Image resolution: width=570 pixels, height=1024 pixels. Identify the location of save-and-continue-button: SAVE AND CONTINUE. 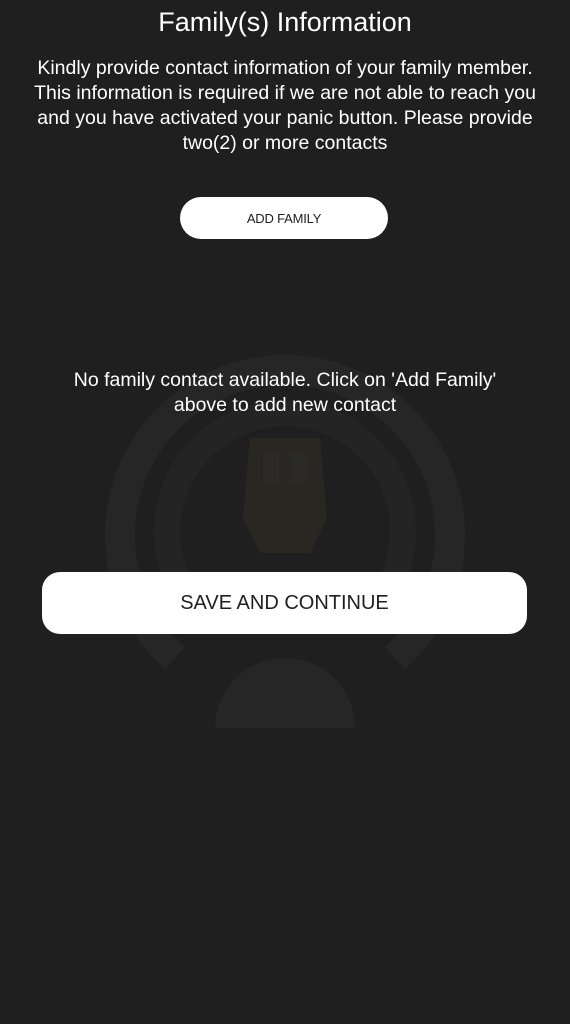
(284, 603).